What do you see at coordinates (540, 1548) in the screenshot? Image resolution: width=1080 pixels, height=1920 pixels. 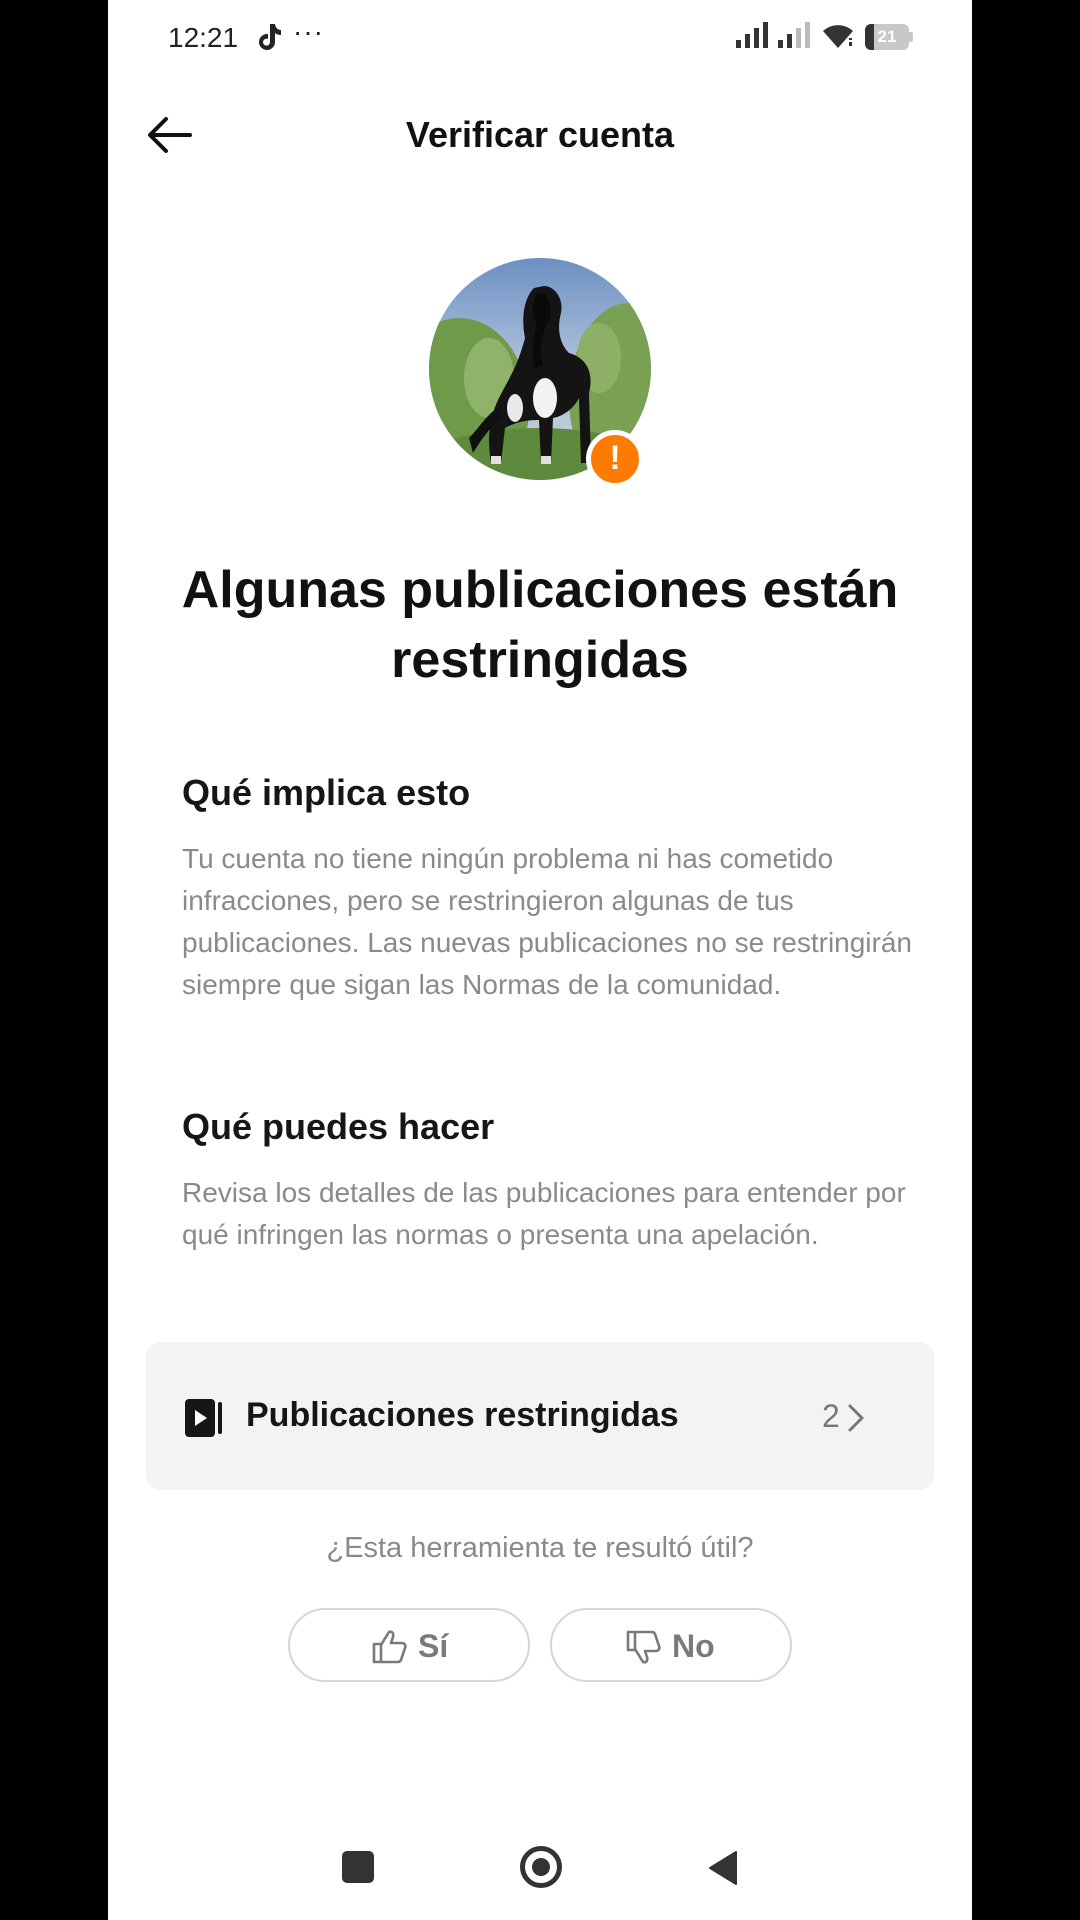 I see `feedback-question: ¿Esta herramienta te resultó útil?` at bounding box center [540, 1548].